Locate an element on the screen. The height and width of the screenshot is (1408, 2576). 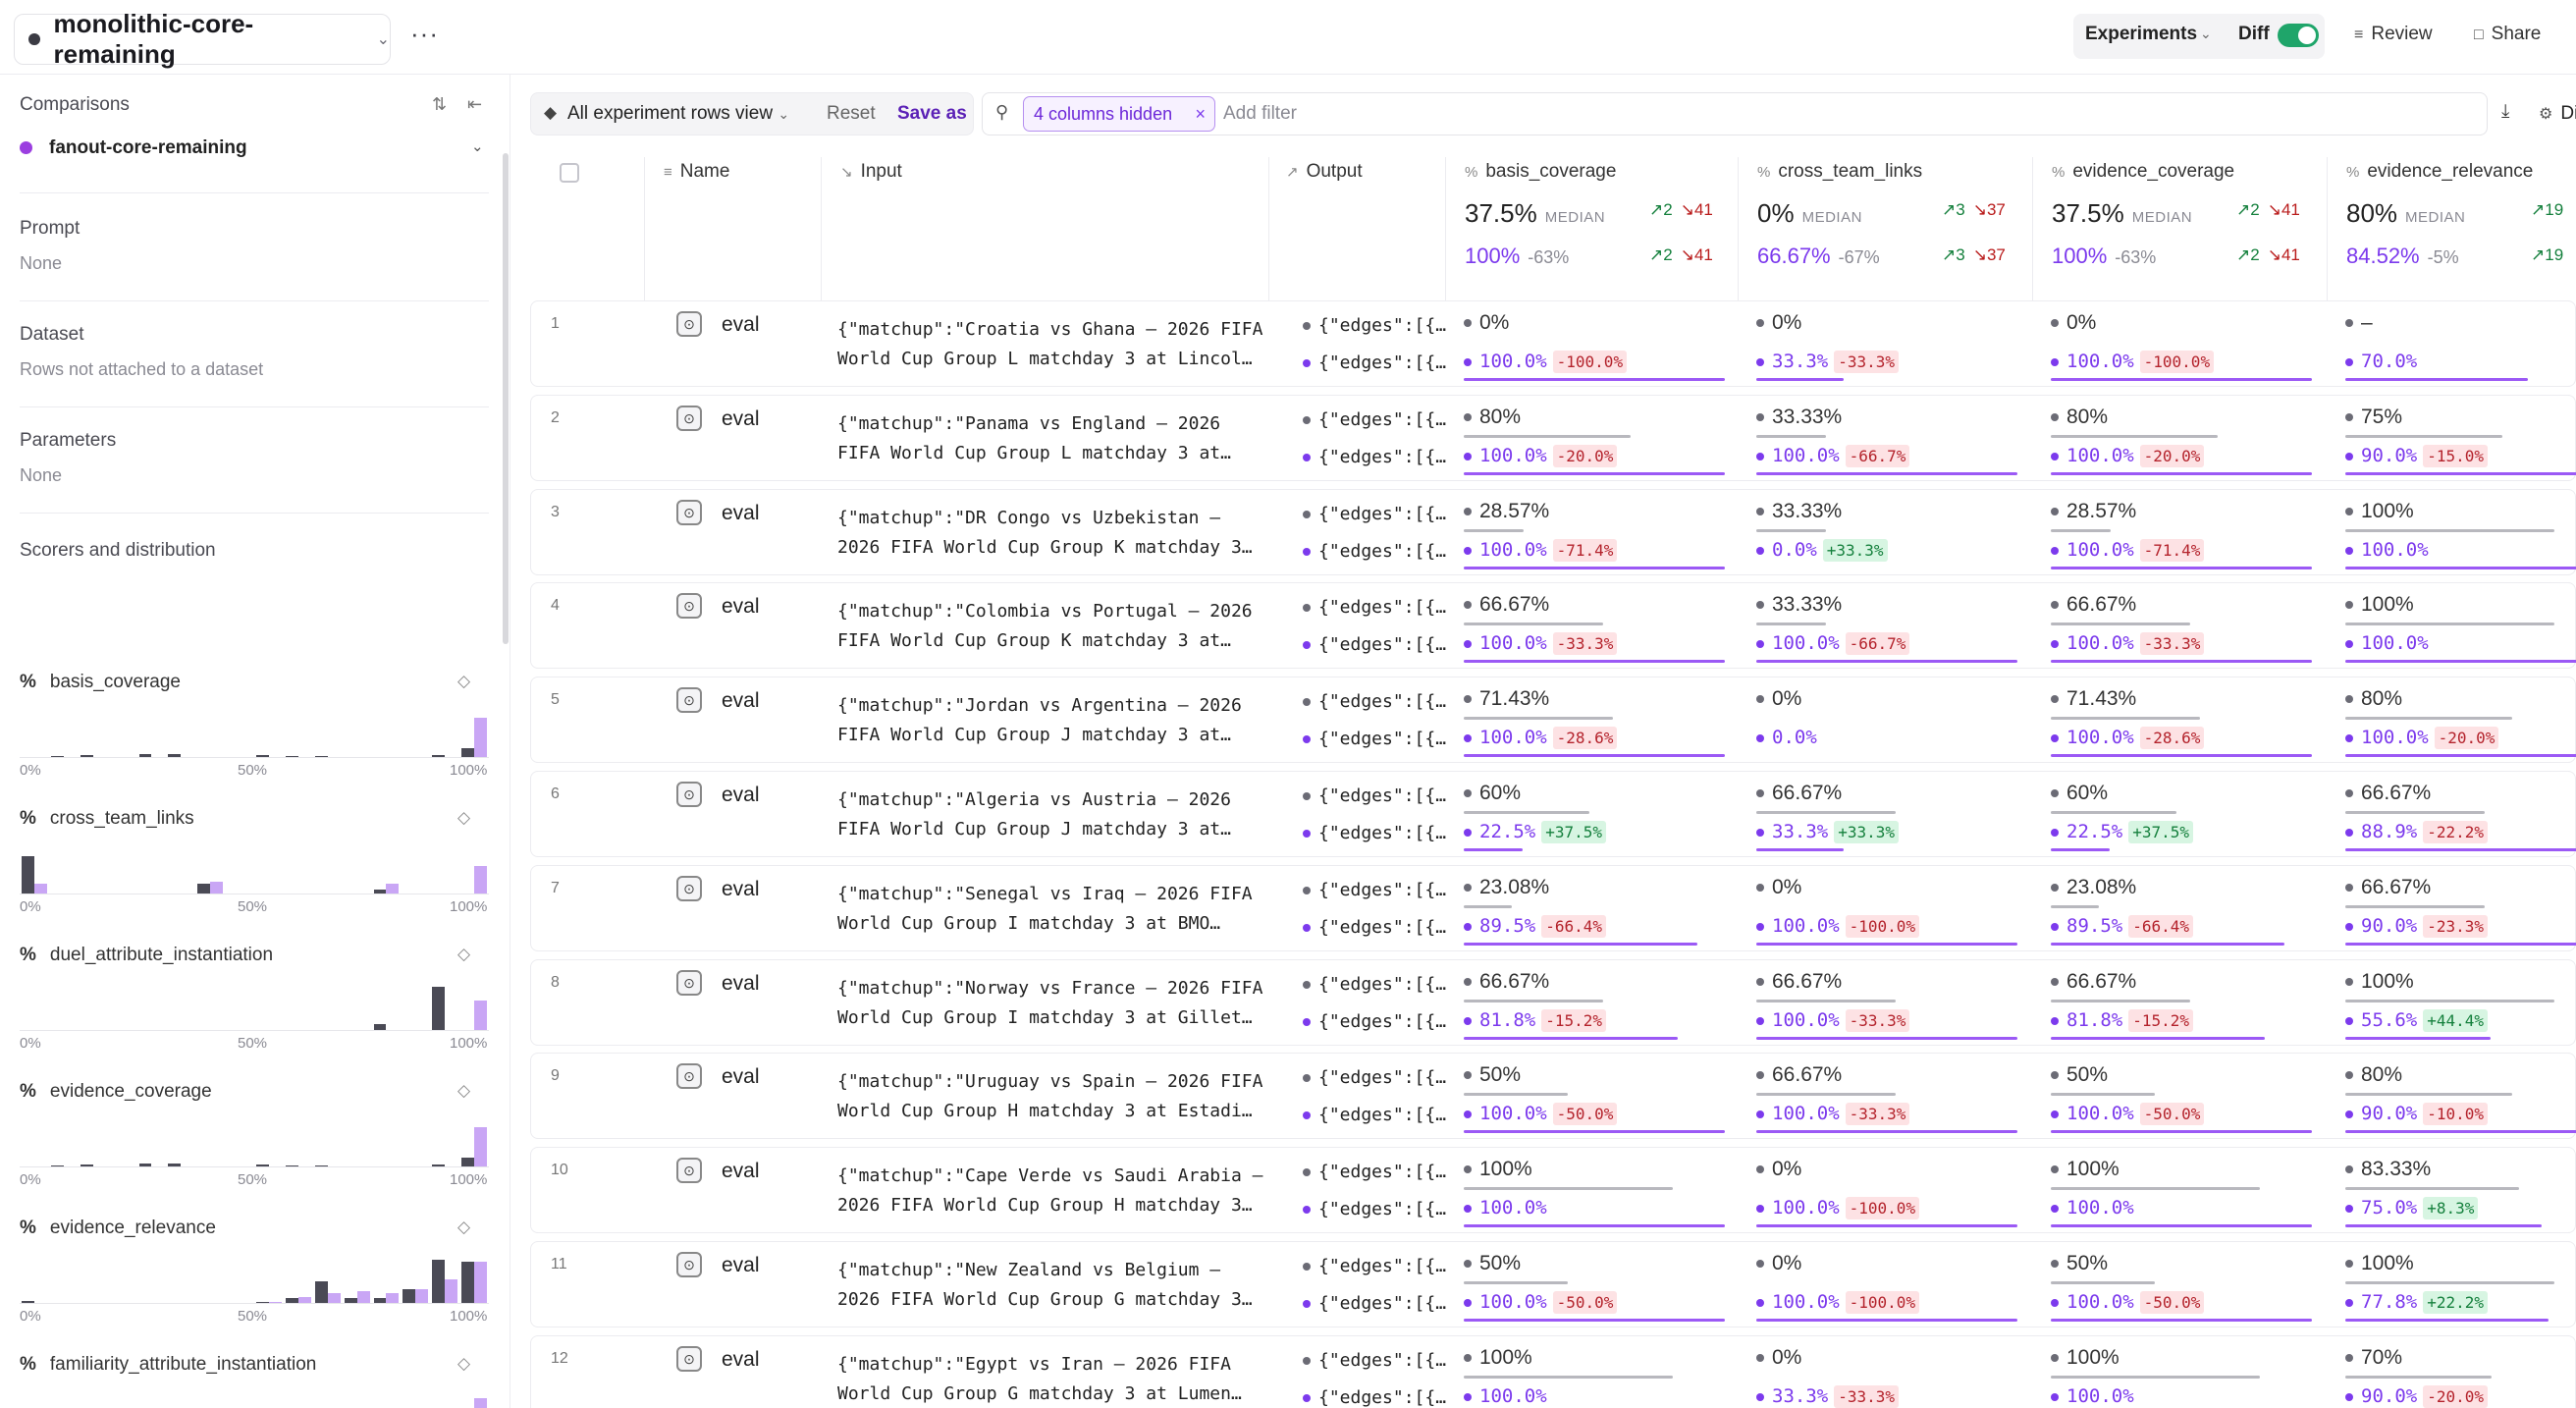
diamond-icon: ◇ is located at coordinates (463, 1091).